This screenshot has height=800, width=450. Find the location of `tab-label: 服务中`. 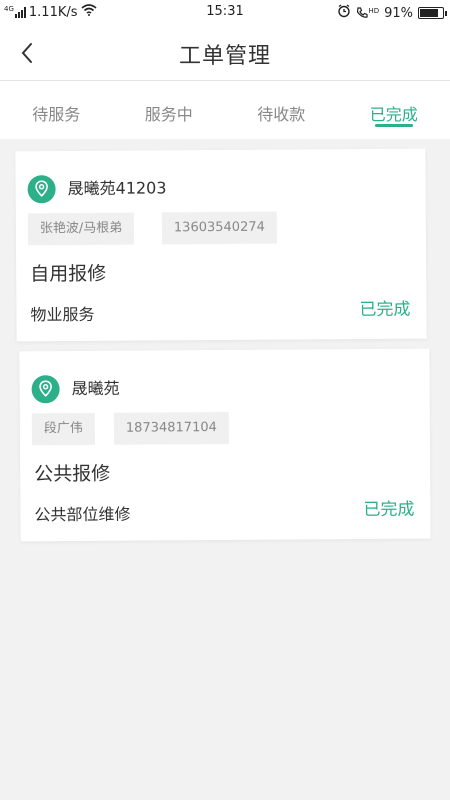

tab-label: 服务中 is located at coordinates (168, 114).